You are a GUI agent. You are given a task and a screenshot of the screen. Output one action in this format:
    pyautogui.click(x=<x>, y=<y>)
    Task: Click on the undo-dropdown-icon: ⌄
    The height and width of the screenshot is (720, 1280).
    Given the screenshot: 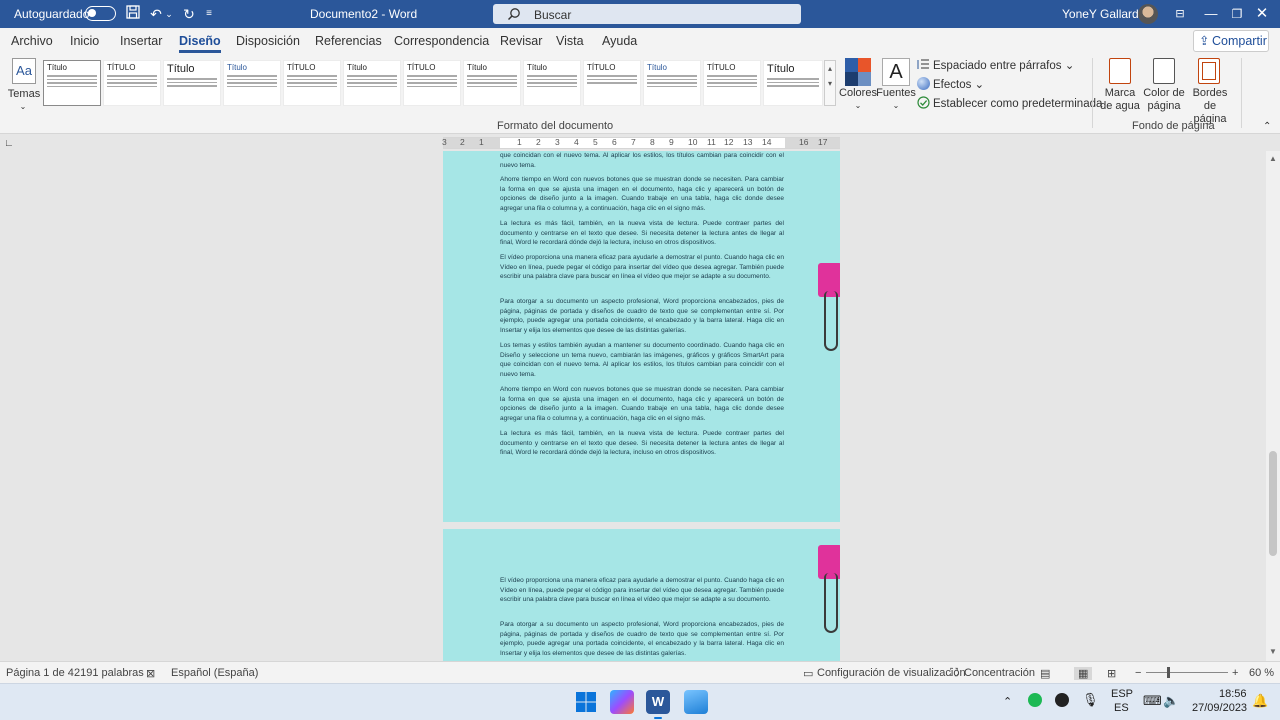 What is the action you would take?
    pyautogui.click(x=169, y=14)
    